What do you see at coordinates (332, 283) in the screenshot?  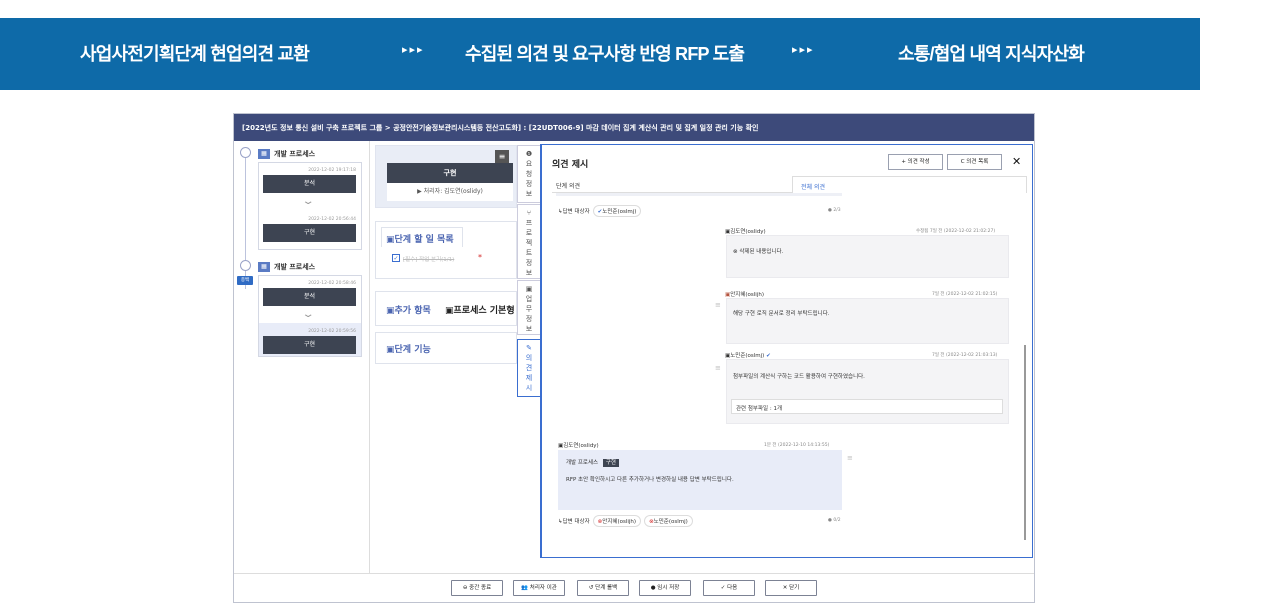 I see `step-date: 2022-12-02 20:58:46` at bounding box center [332, 283].